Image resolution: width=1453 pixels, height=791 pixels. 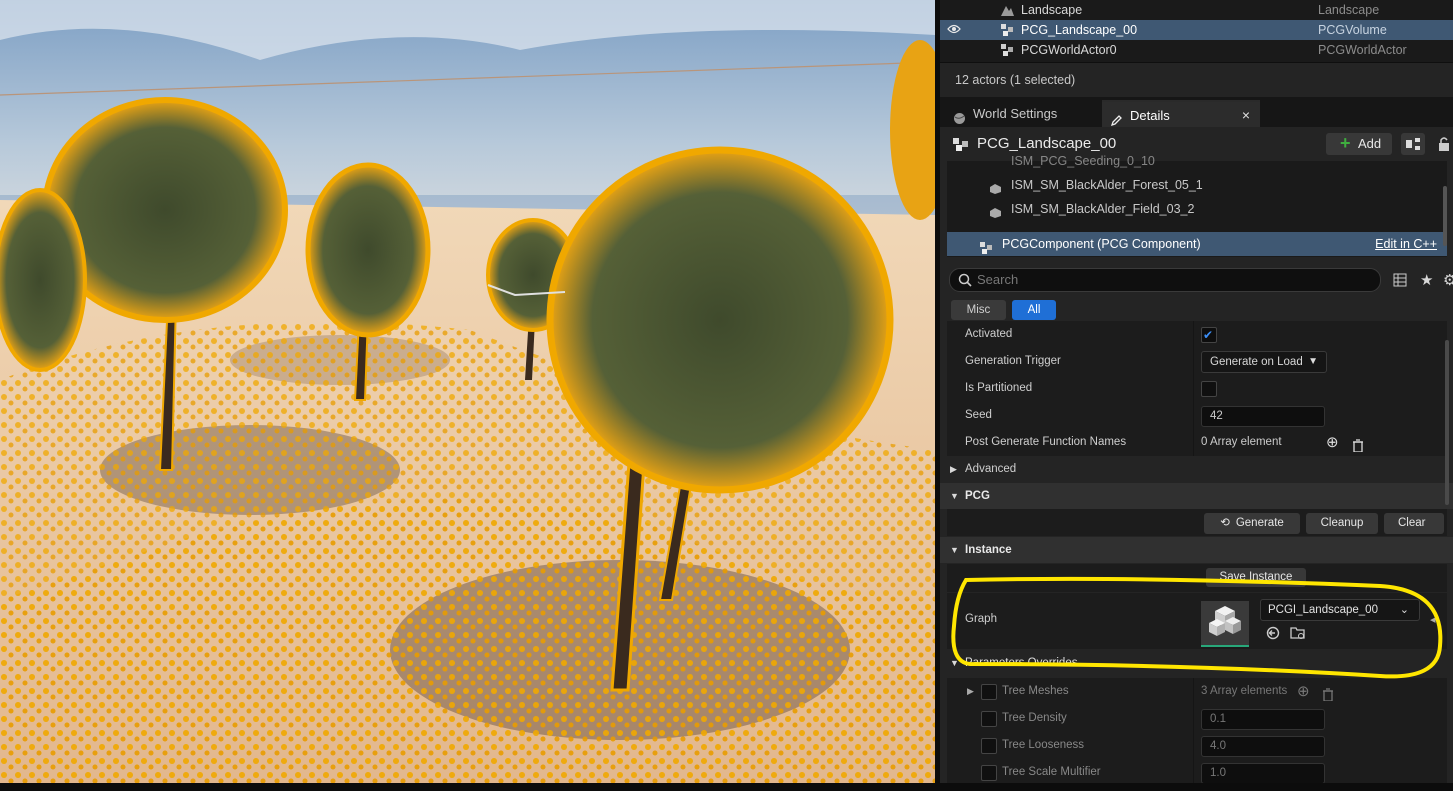 I want to click on component-label: ISM_SM_BlackAlder_Forest_05_1, so click(x=1107, y=185).